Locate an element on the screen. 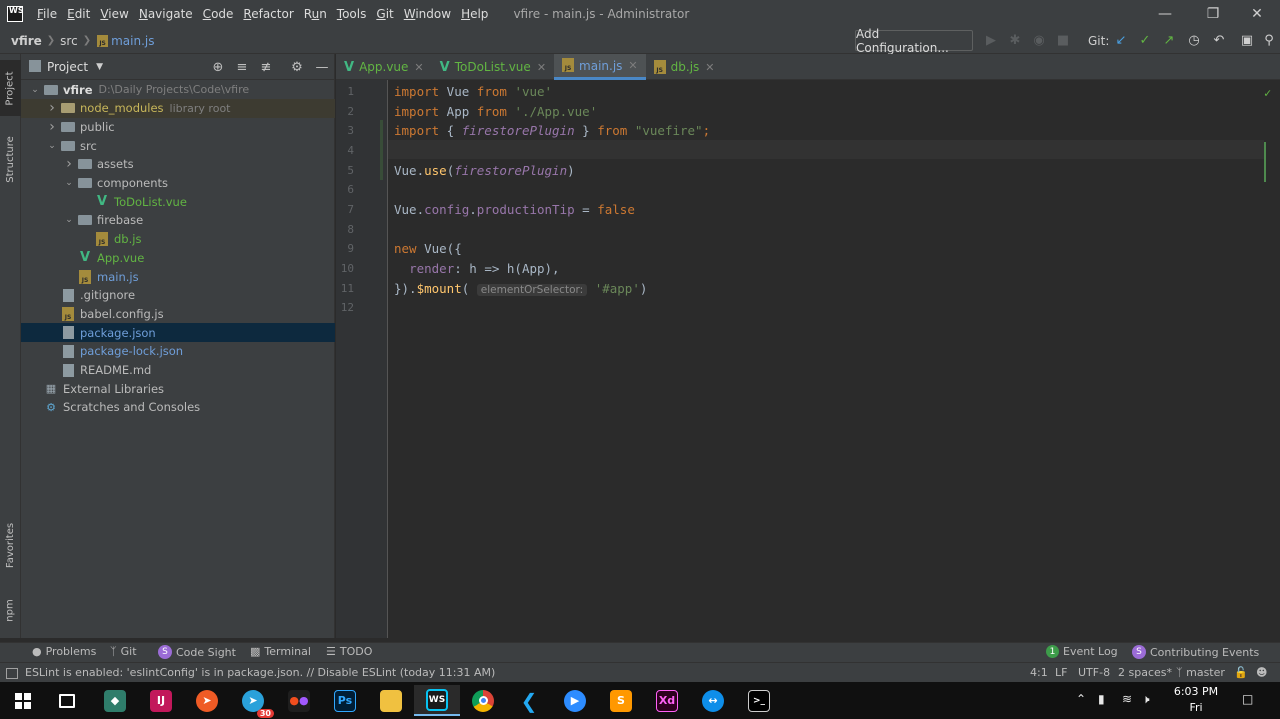 The width and height of the screenshot is (1280, 719). code-sight-tab: S Code Sight is located at coordinates (197, 652).